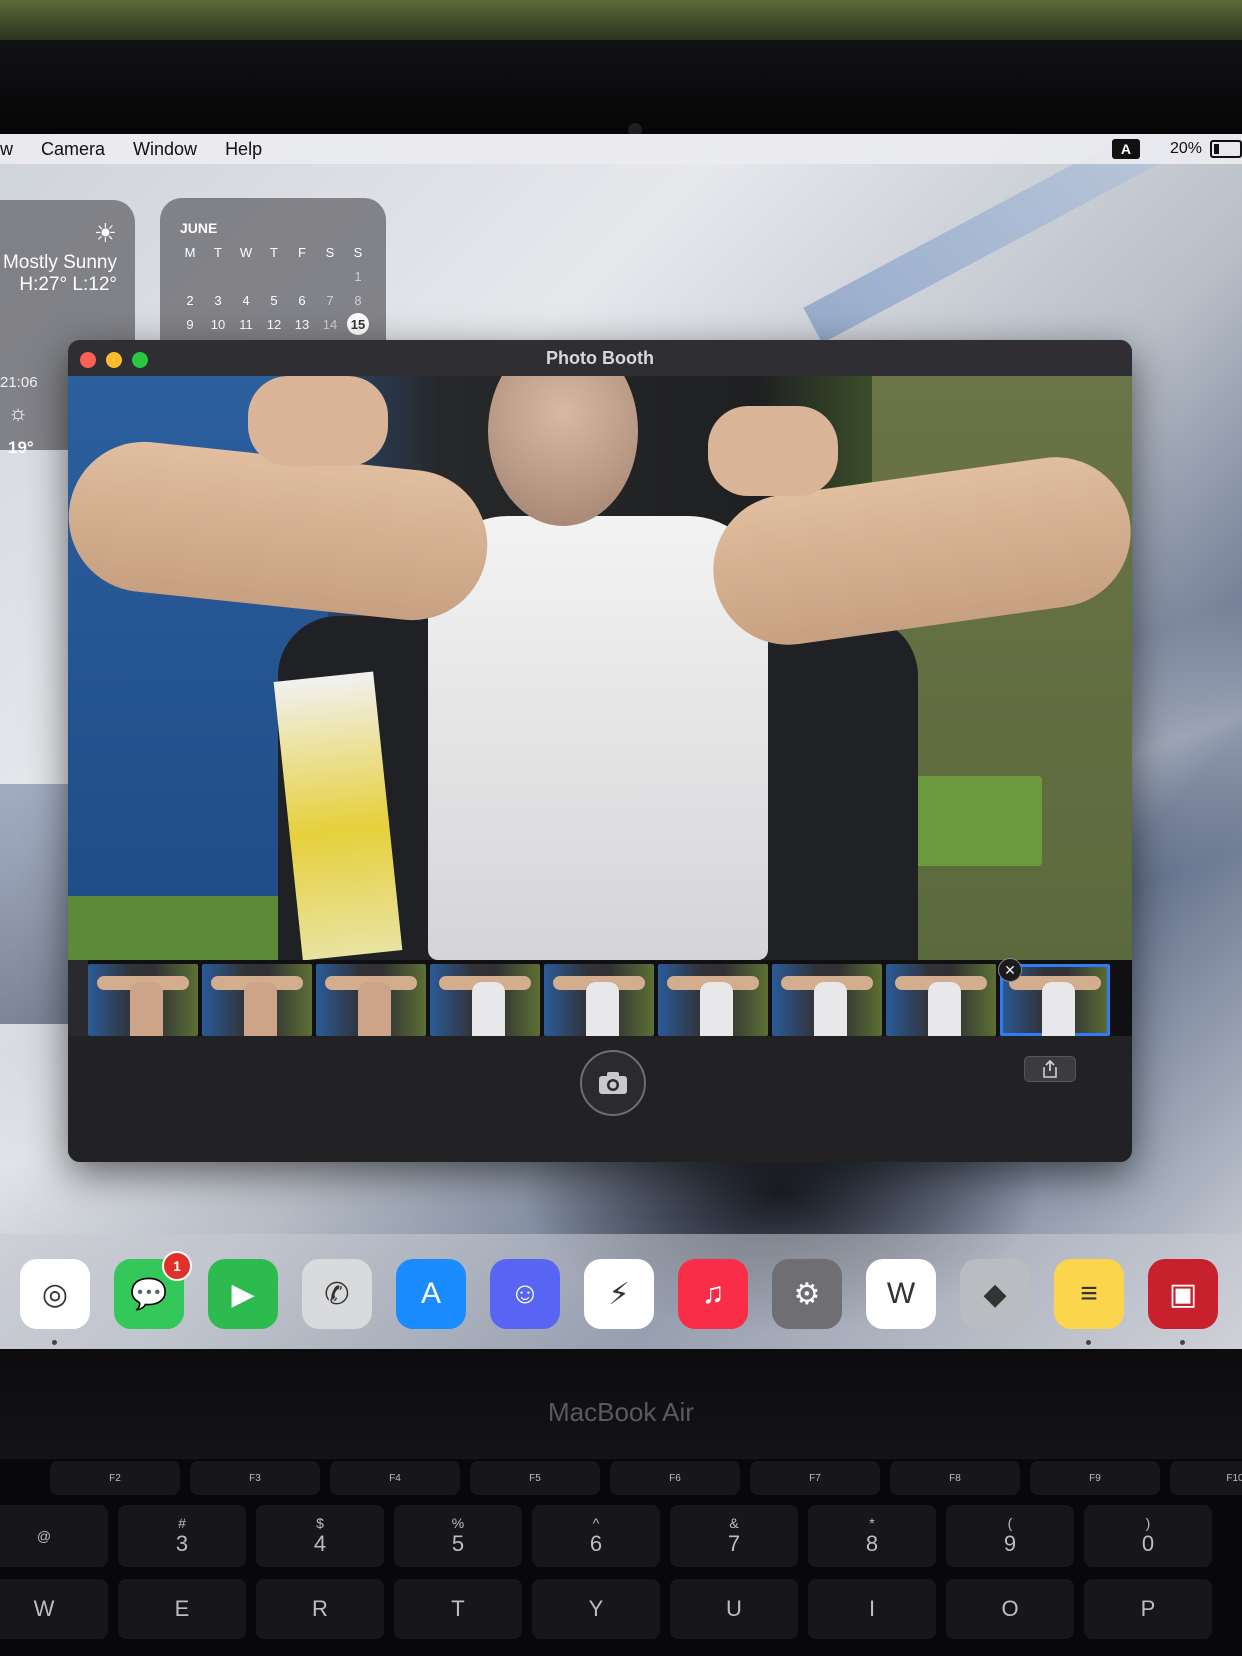  What do you see at coordinates (320, 1536) in the screenshot?
I see `number-key: $4` at bounding box center [320, 1536].